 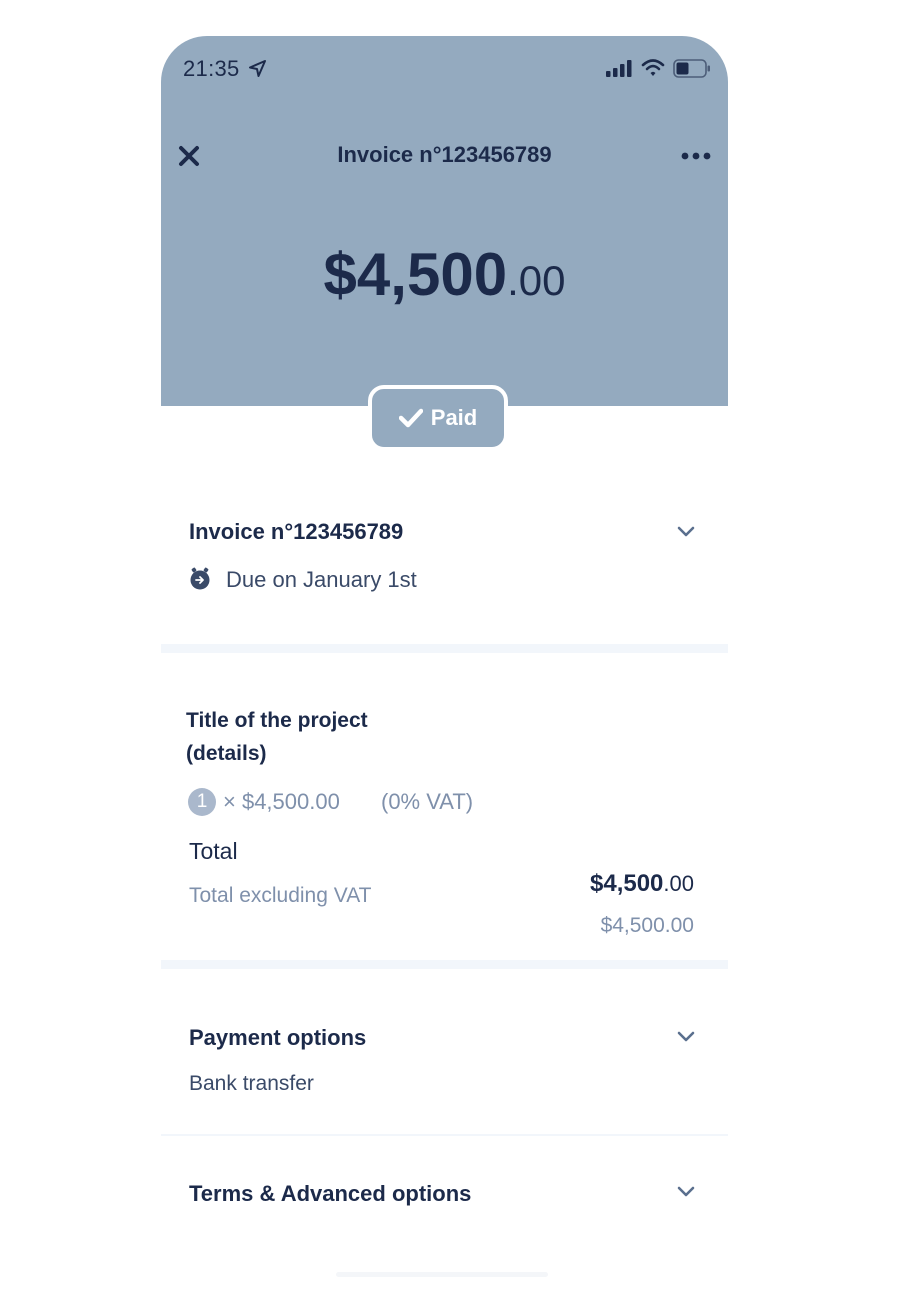 I want to click on wifi-icon, so click(x=653, y=67).